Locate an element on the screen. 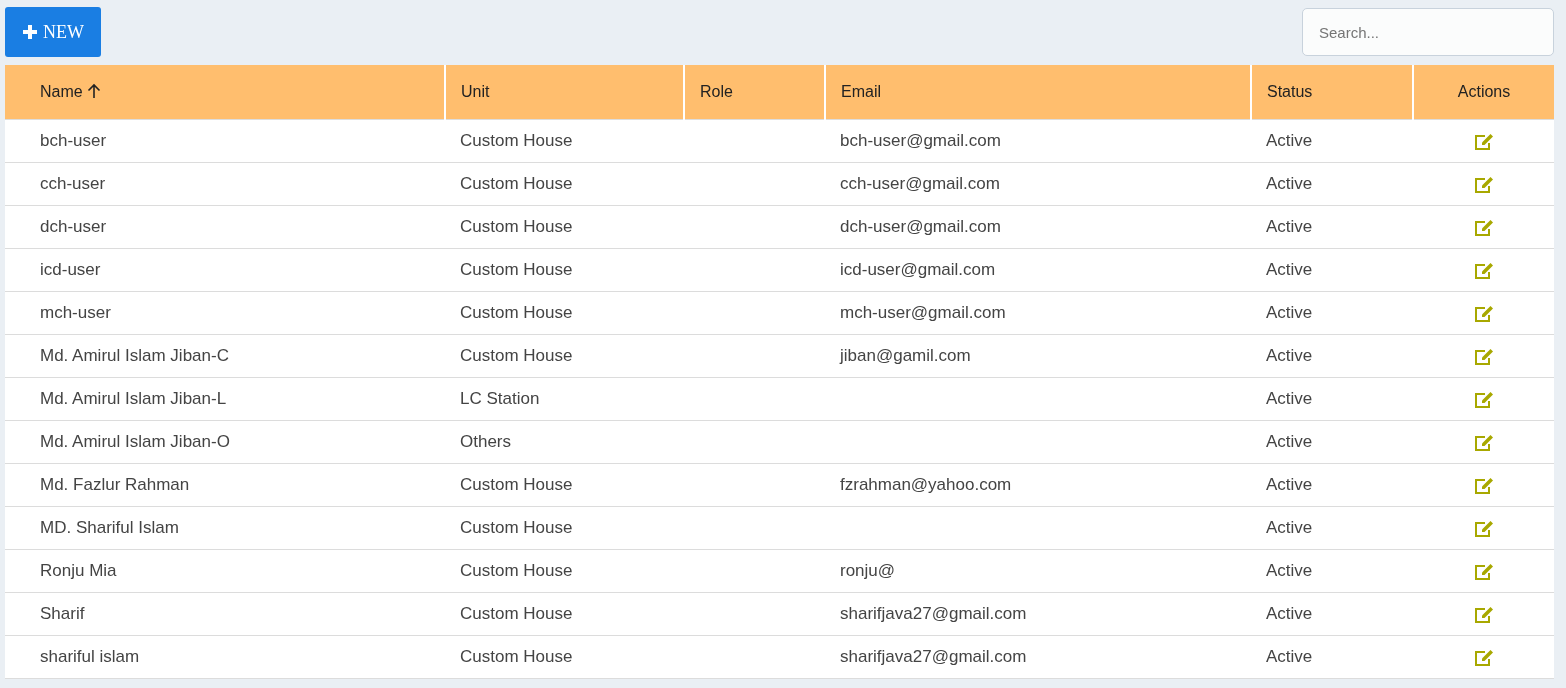 This screenshot has height=688, width=1566. plus-icon is located at coordinates (30, 32).